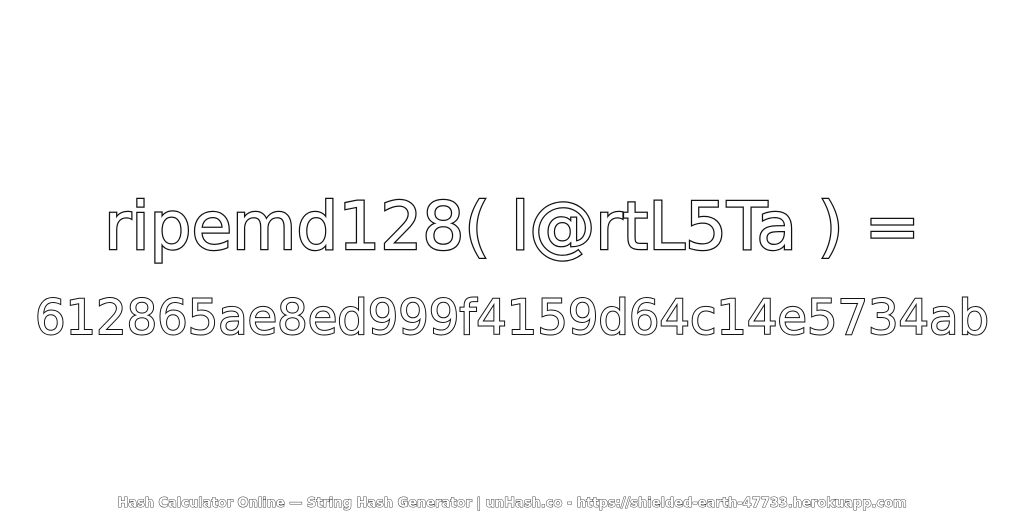  Describe the element at coordinates (512, 318) in the screenshot. I see `hash-digest: 612865ae8ed999f4159d64c14e5734ab` at that location.